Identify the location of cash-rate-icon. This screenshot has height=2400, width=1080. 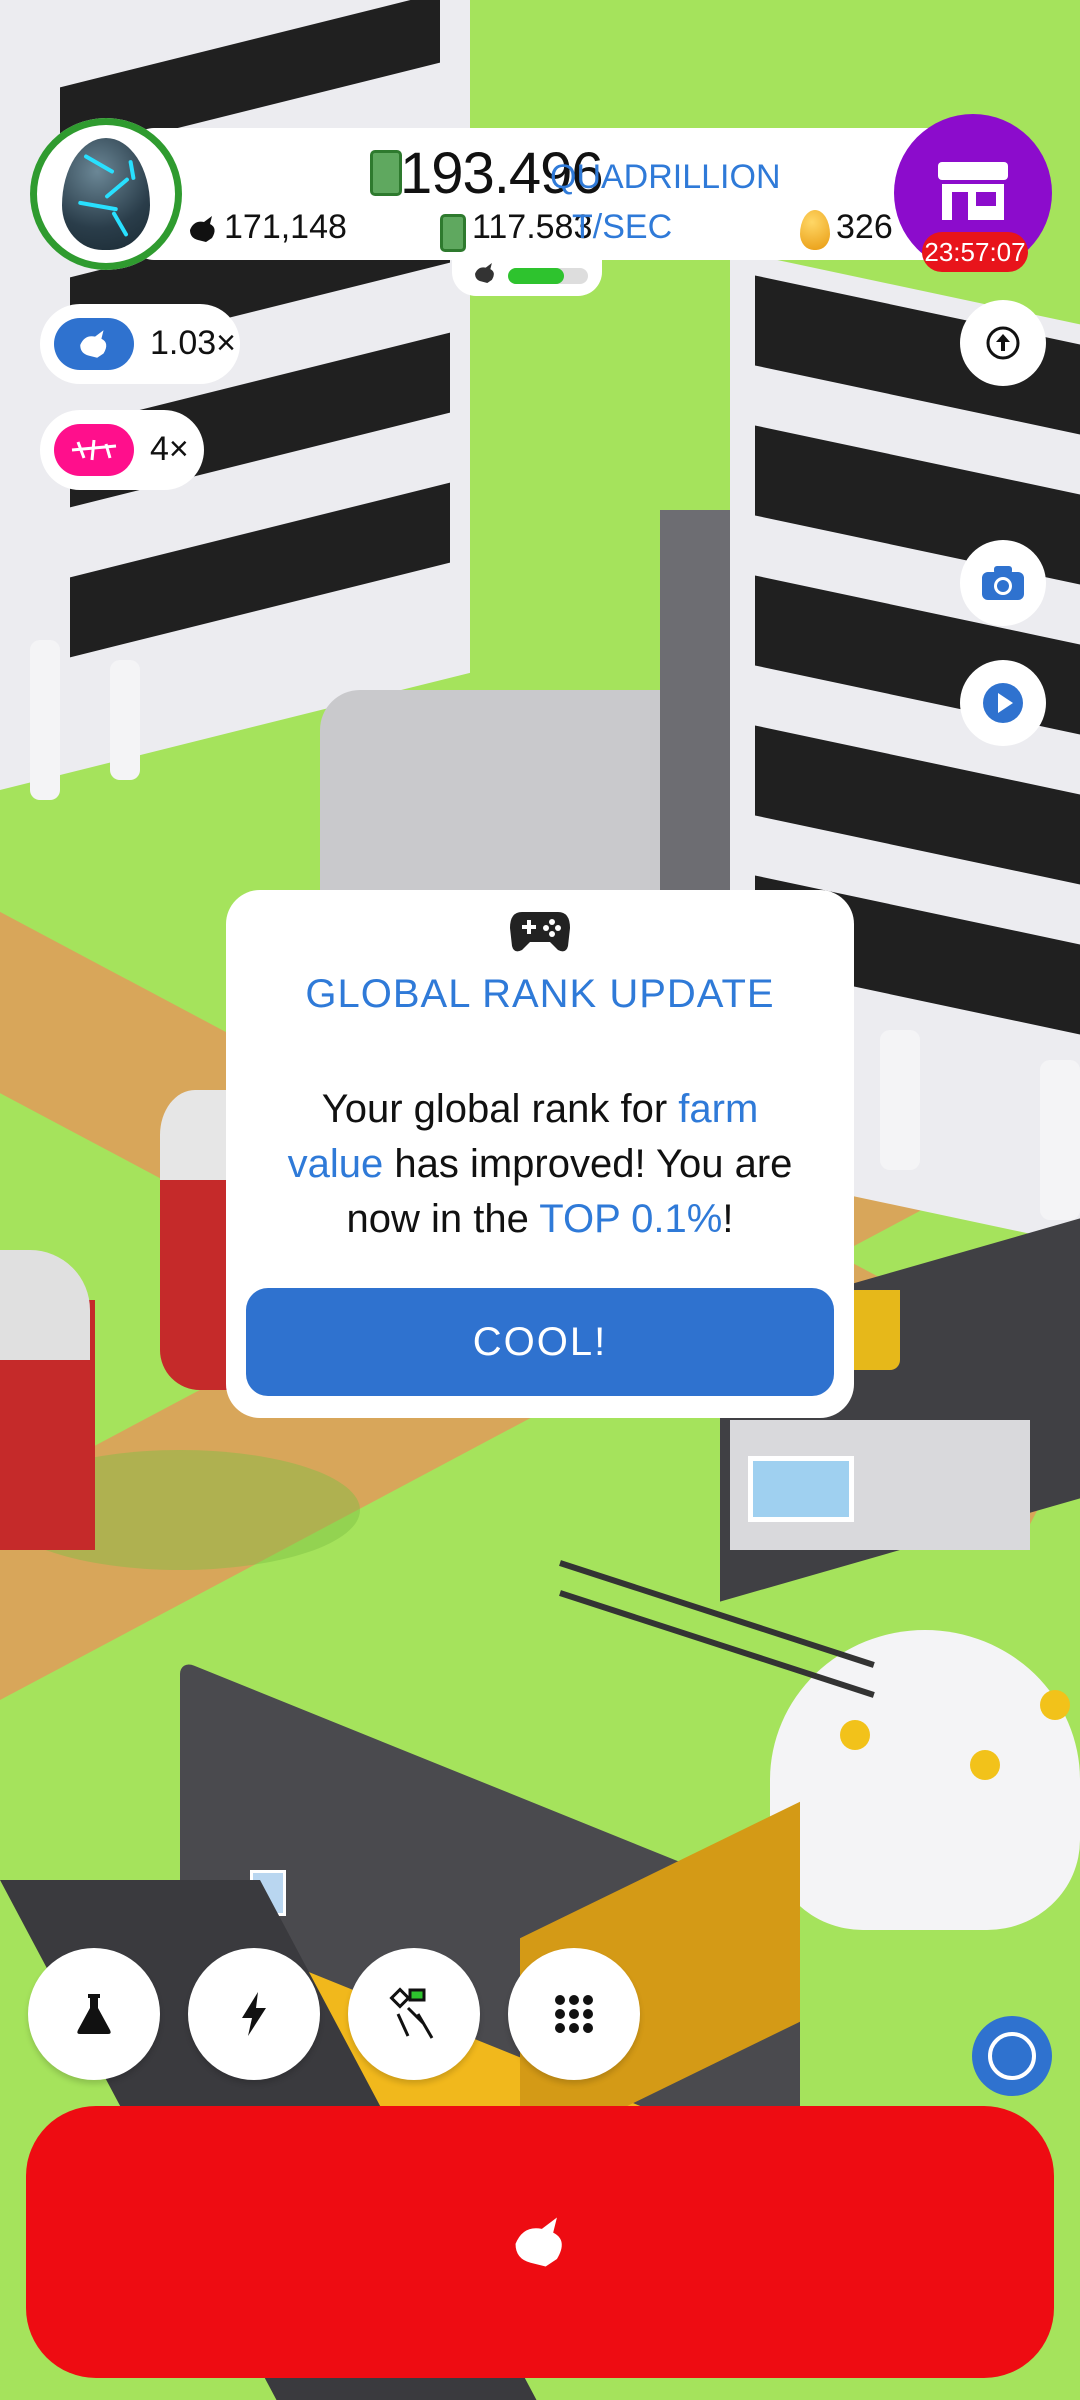
(453, 233).